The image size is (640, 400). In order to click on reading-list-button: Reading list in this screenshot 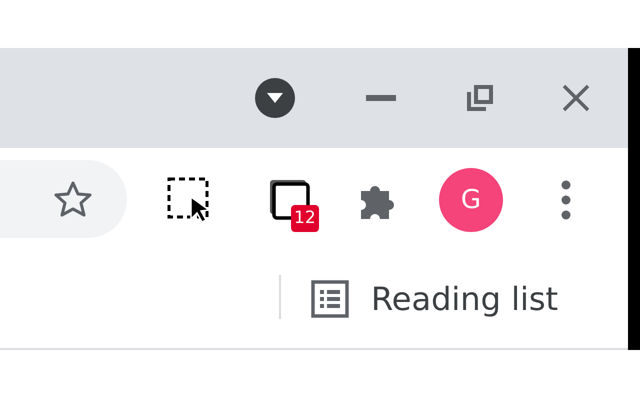, I will do `click(431, 299)`.